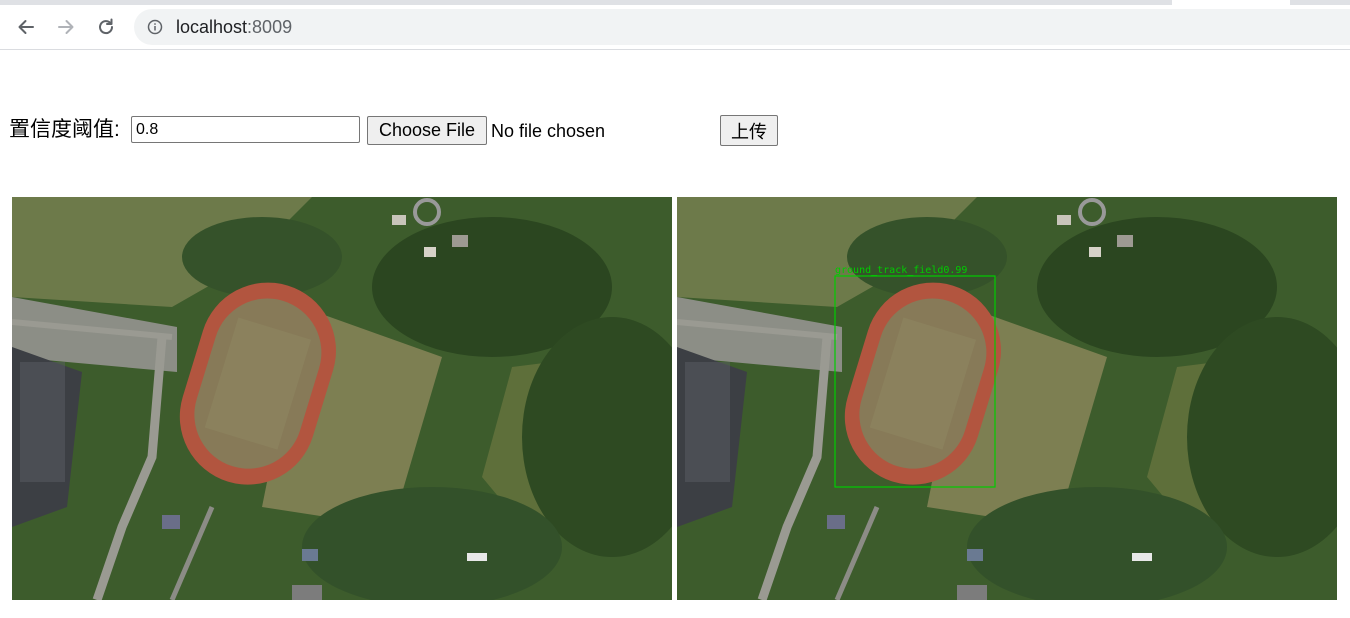 This screenshot has width=1350, height=618. What do you see at coordinates (548, 131) in the screenshot?
I see `file-status-text: No file chosen` at bounding box center [548, 131].